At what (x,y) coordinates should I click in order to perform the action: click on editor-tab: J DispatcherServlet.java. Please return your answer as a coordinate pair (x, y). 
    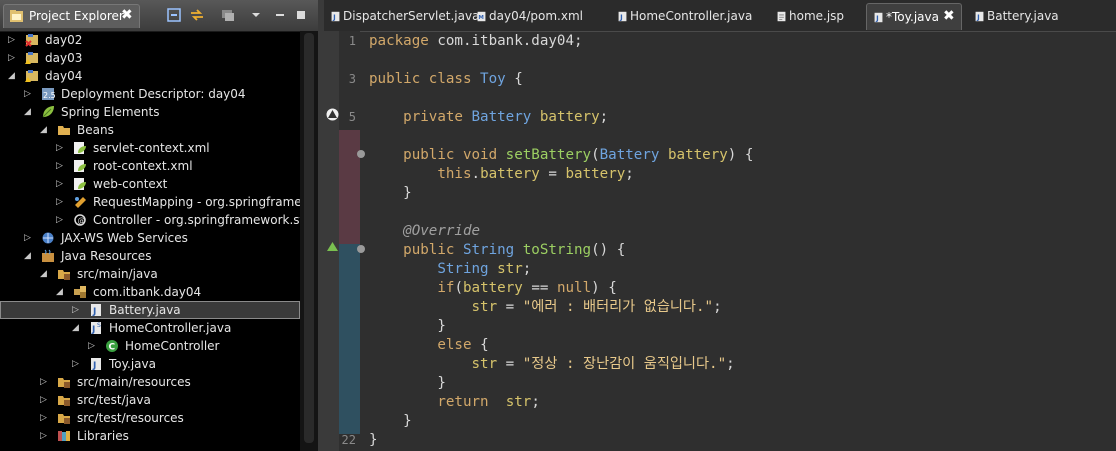
    Looking at the image, I should click on (401, 16).